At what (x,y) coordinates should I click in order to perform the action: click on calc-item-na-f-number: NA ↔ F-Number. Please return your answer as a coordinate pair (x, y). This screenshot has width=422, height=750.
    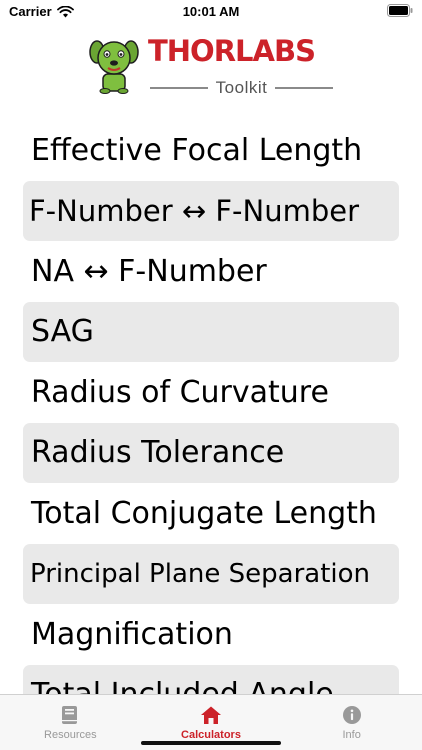
    Looking at the image, I should click on (211, 271).